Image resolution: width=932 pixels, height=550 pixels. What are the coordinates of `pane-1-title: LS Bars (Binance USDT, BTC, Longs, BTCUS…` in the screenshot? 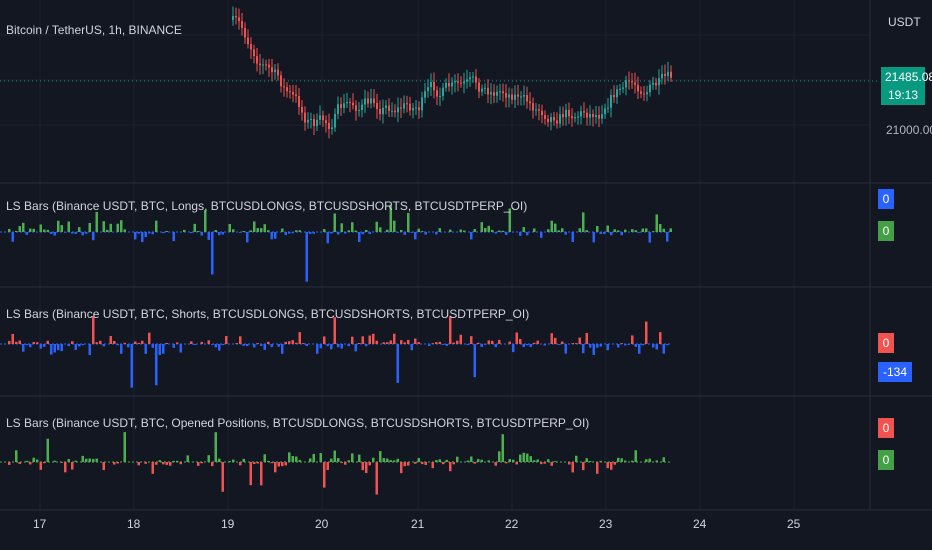 It's located at (266, 206).